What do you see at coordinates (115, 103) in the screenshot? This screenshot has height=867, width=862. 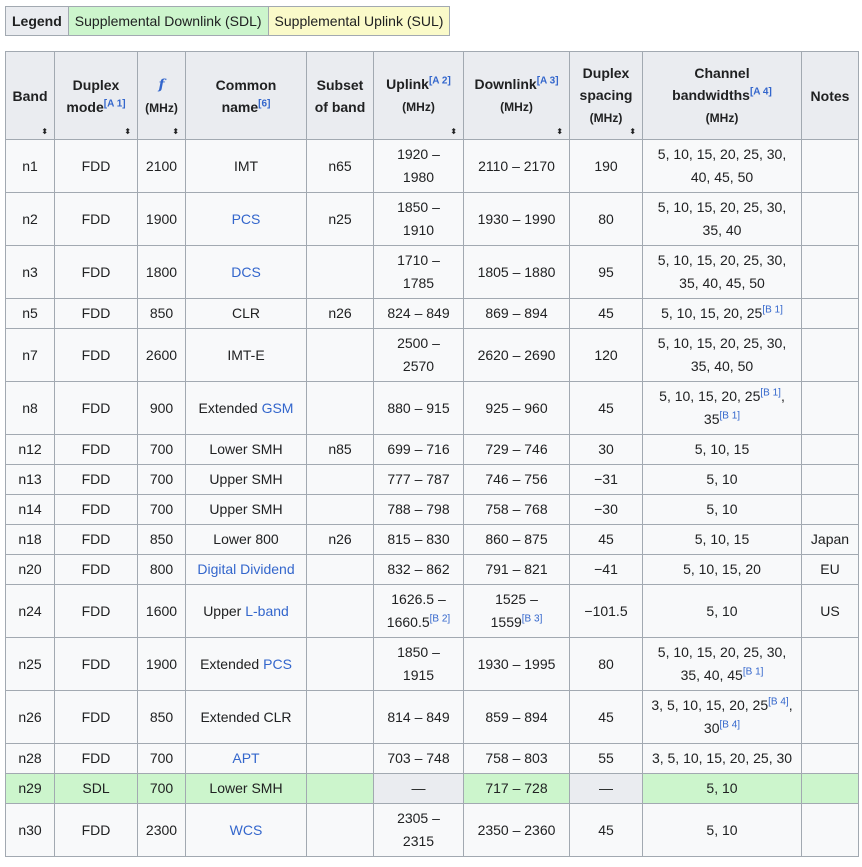 I see `ref-a1: [A 1]` at bounding box center [115, 103].